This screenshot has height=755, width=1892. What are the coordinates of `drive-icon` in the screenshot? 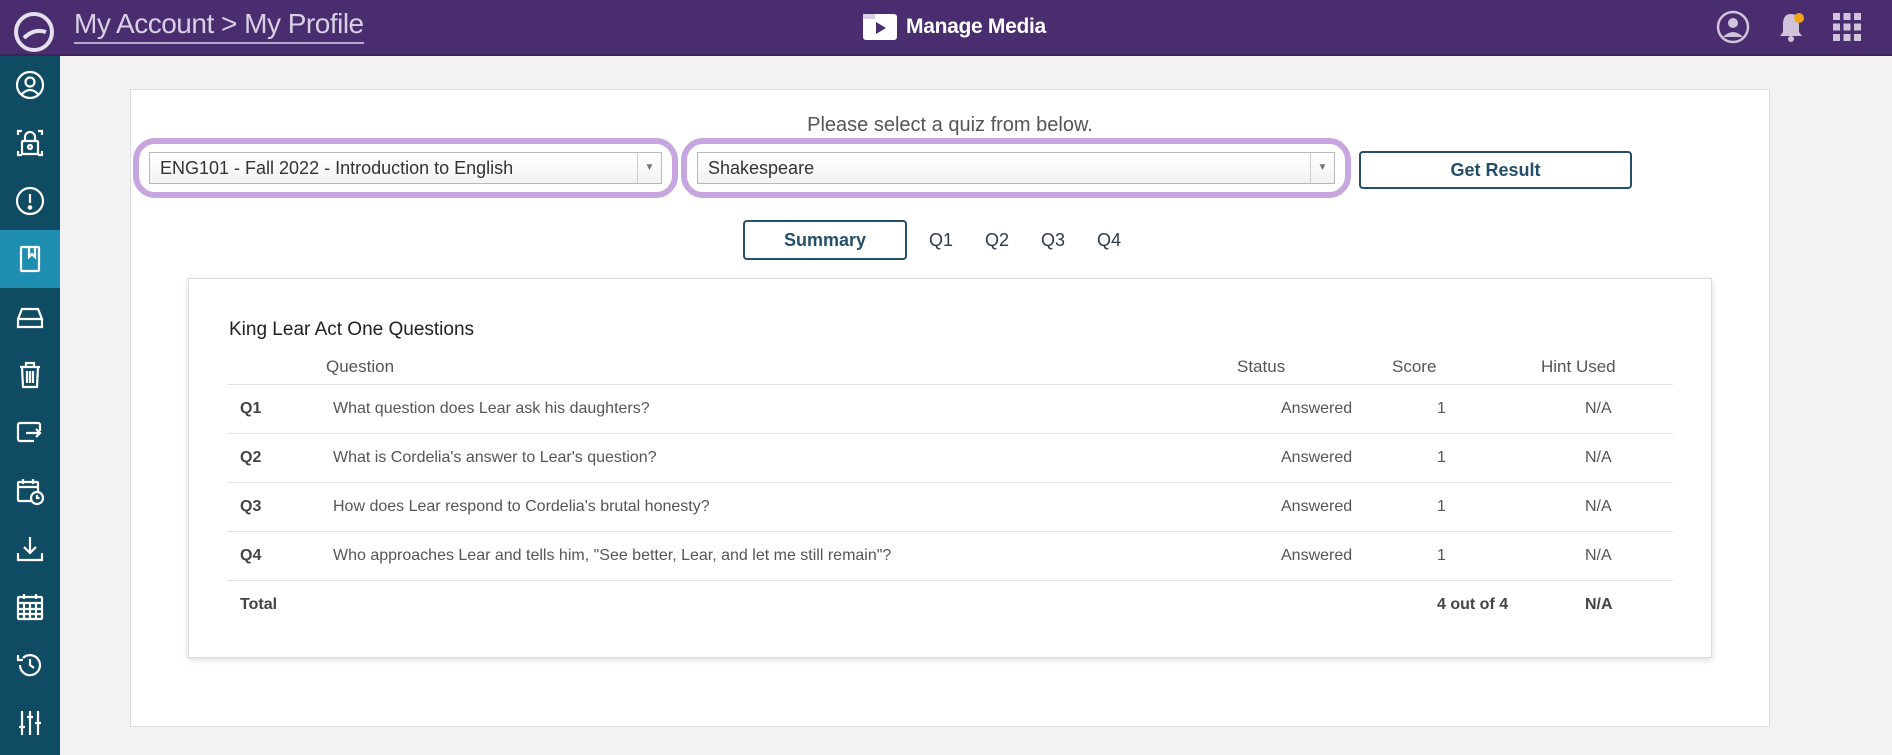 It's located at (30, 318).